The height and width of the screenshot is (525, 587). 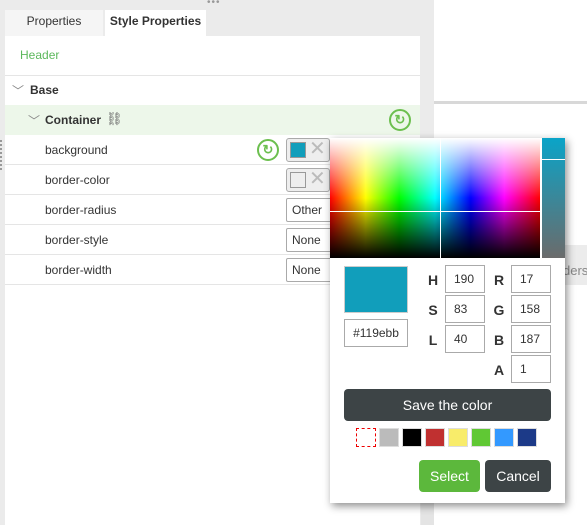 What do you see at coordinates (499, 280) in the screenshot?
I see `r-label: R` at bounding box center [499, 280].